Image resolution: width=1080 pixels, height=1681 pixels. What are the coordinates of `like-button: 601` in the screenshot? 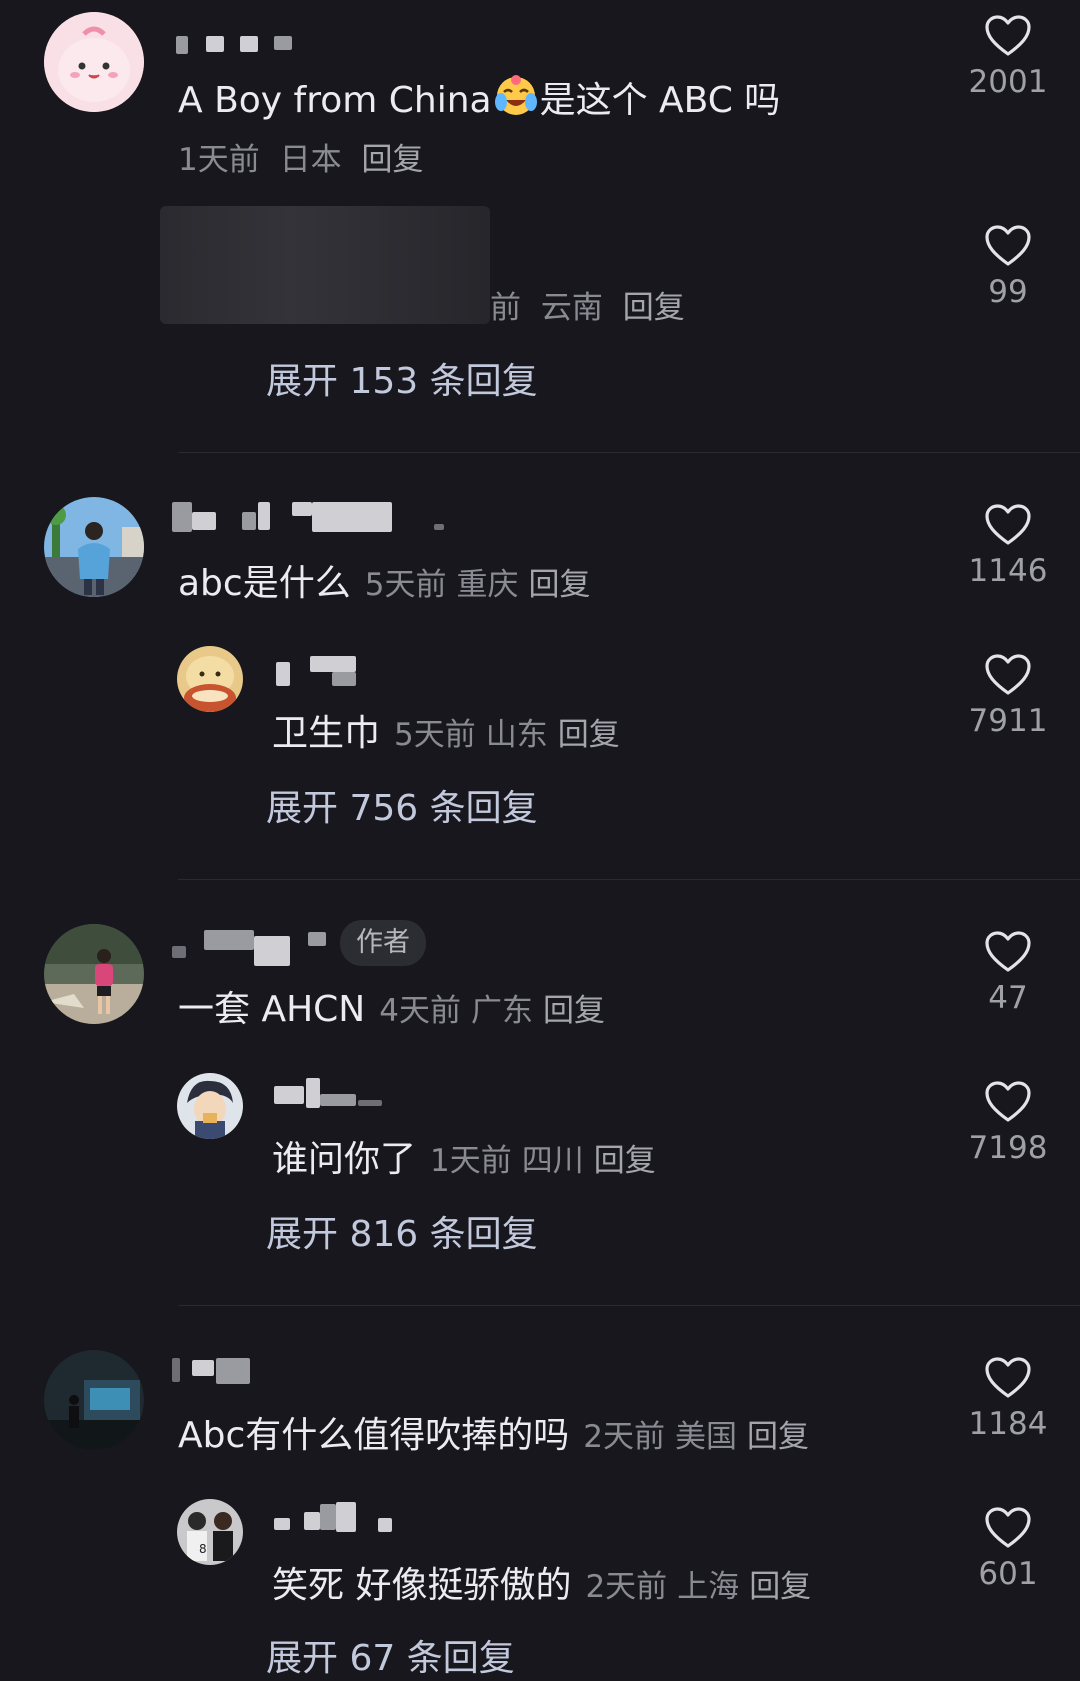 It's located at (1008, 1549).